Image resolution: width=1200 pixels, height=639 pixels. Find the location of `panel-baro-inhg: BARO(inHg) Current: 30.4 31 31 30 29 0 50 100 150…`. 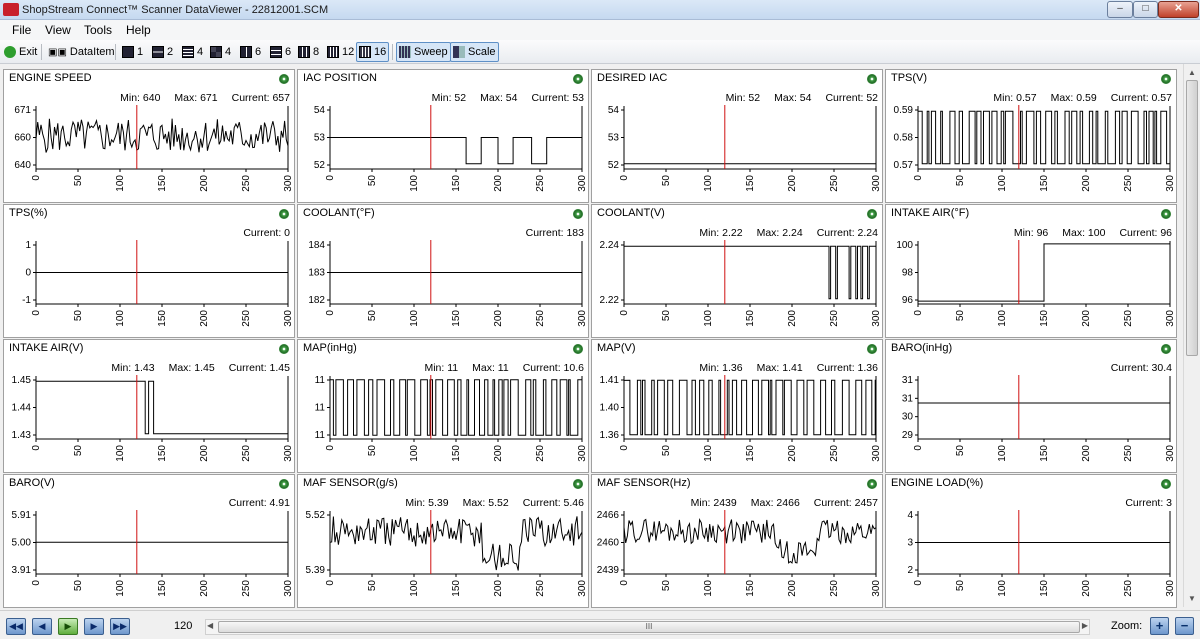

panel-baro-inhg: BARO(inHg) Current: 30.4 31 31 30 29 0 50 100 150… is located at coordinates (1031, 406).